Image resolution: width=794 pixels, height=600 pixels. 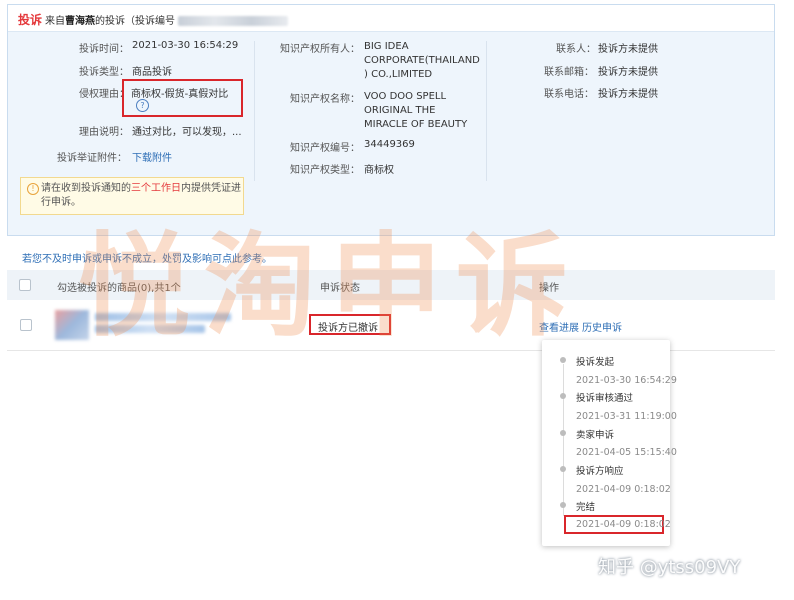 What do you see at coordinates (135, 21) in the screenshot?
I see `header-suffix: 的投诉（投诉编号` at bounding box center [135, 21].